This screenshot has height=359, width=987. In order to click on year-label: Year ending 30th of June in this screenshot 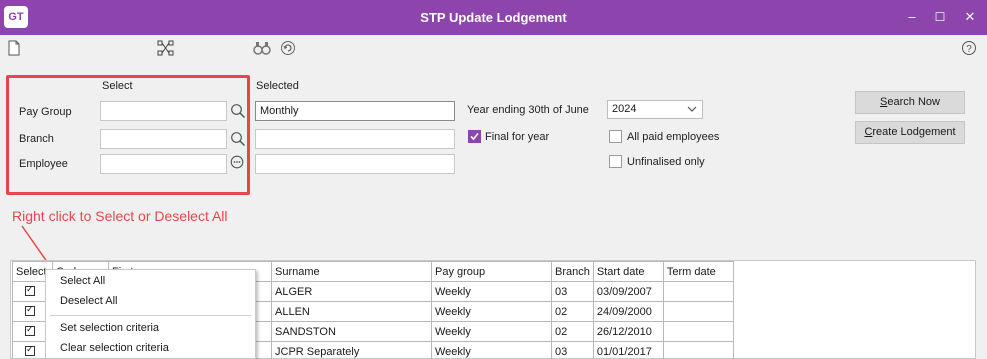, I will do `click(528, 110)`.